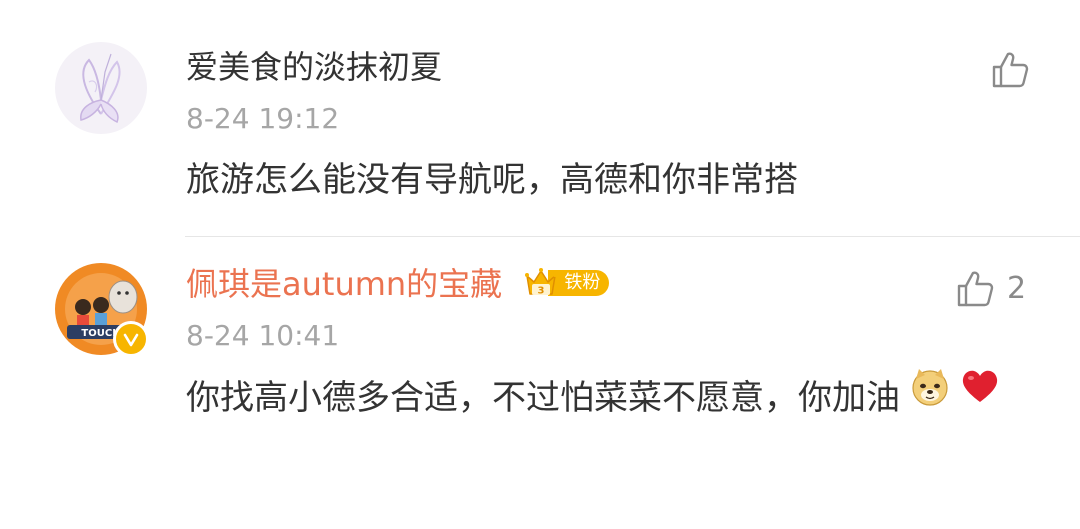 This screenshot has height=529, width=1080. I want to click on verified-badge, so click(131, 339).